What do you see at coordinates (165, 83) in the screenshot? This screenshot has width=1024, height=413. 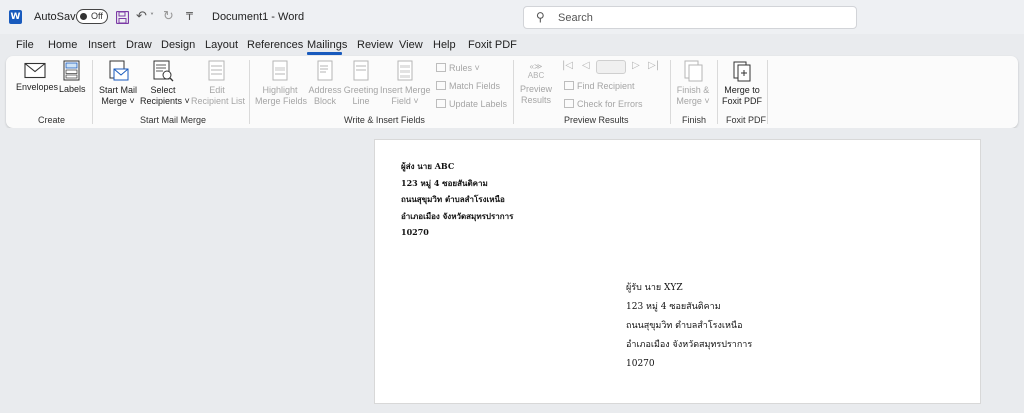 I see `select-recipients-button: Select Recipients ˅` at bounding box center [165, 83].